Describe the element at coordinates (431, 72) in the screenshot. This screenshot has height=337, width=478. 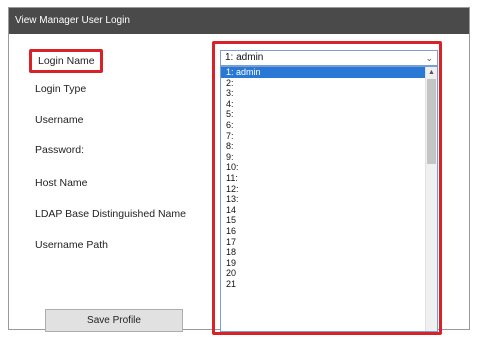
I see `scroll-up-arrow-icon: ▲` at that location.